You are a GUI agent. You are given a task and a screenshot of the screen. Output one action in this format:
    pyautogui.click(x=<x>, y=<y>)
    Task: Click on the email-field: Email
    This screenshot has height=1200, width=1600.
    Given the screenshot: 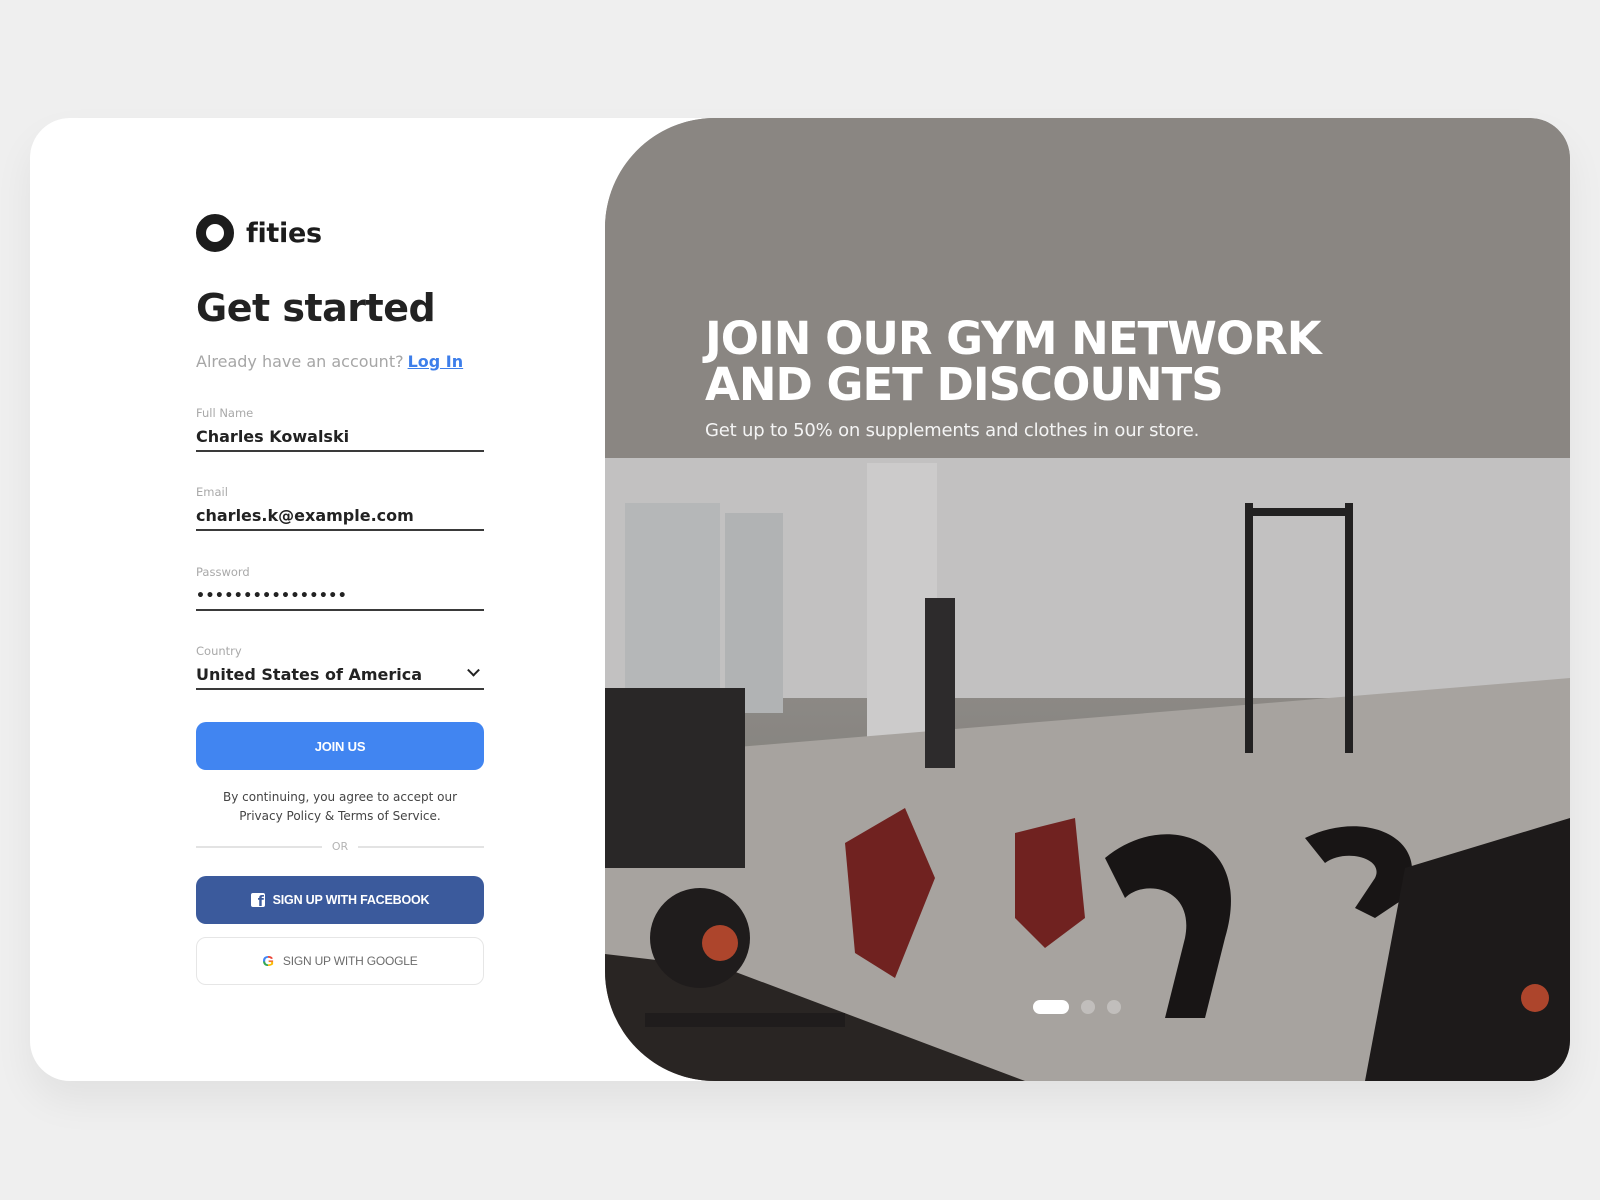 What is the action you would take?
    pyautogui.click(x=340, y=508)
    